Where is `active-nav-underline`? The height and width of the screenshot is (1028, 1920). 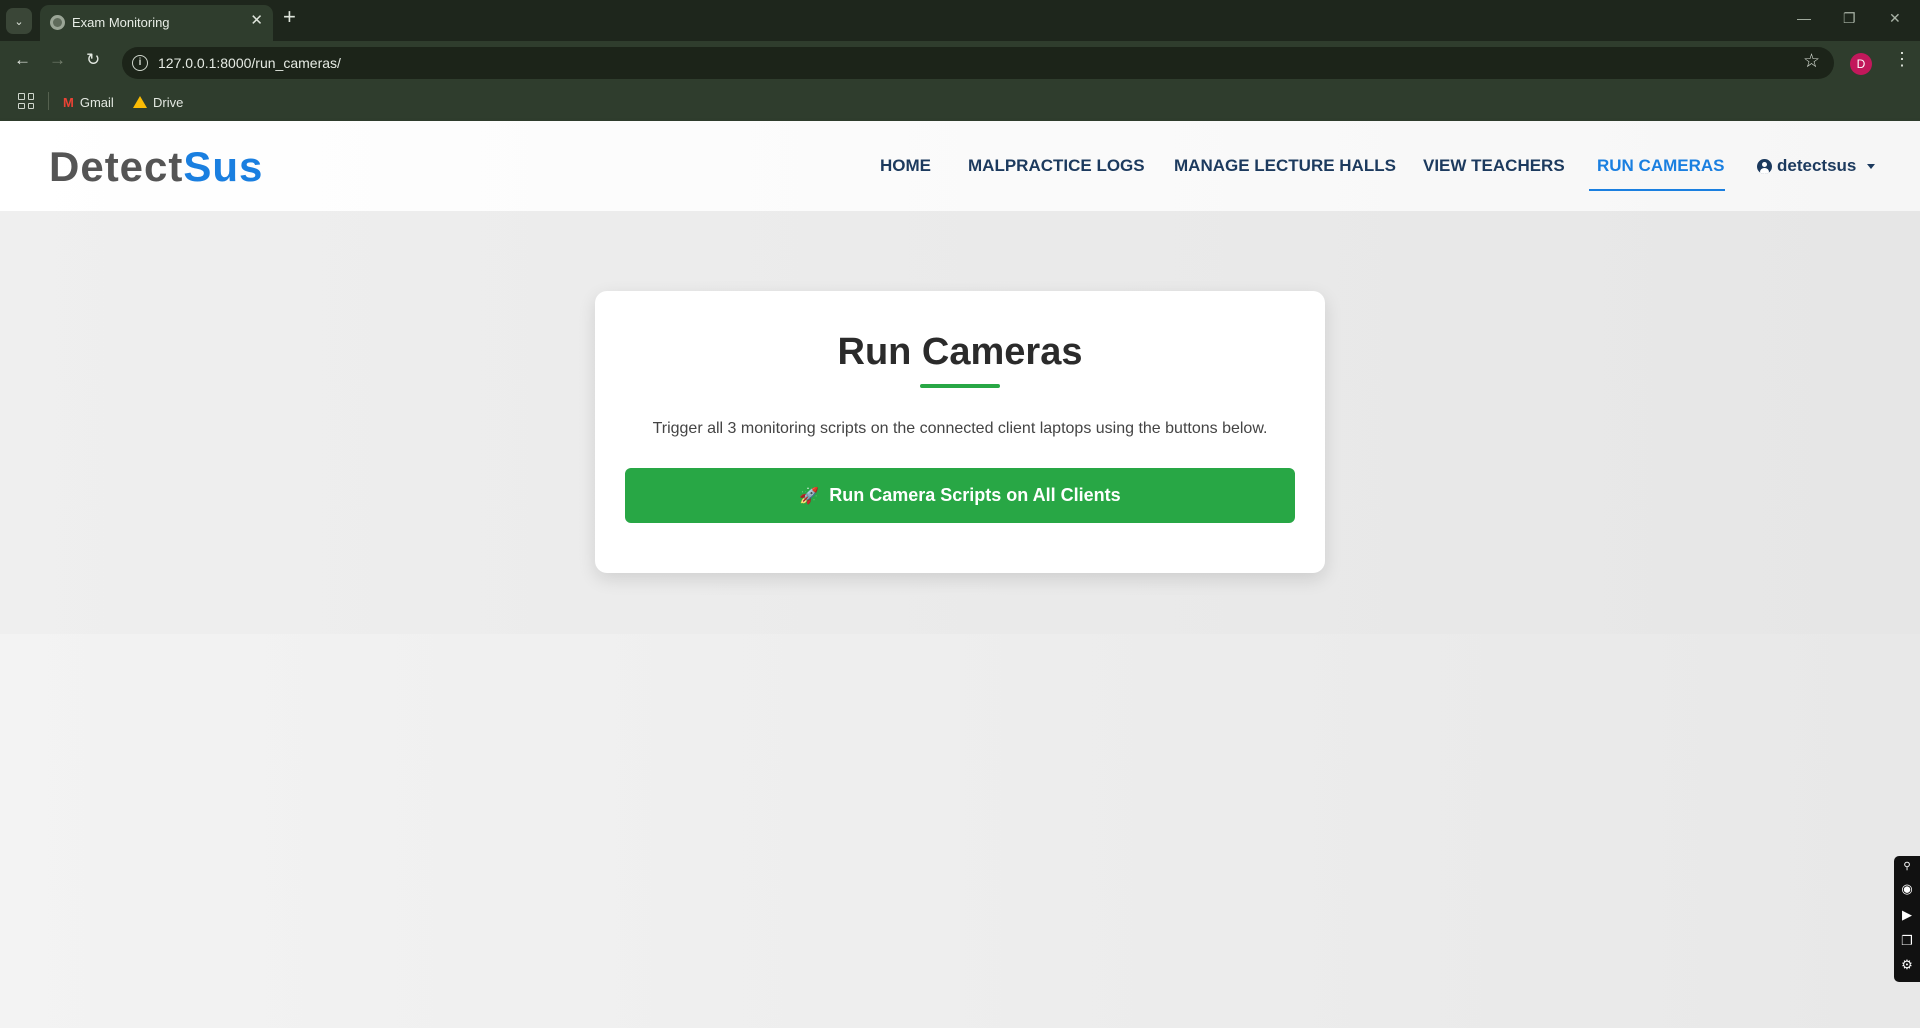
active-nav-underline is located at coordinates (1657, 190).